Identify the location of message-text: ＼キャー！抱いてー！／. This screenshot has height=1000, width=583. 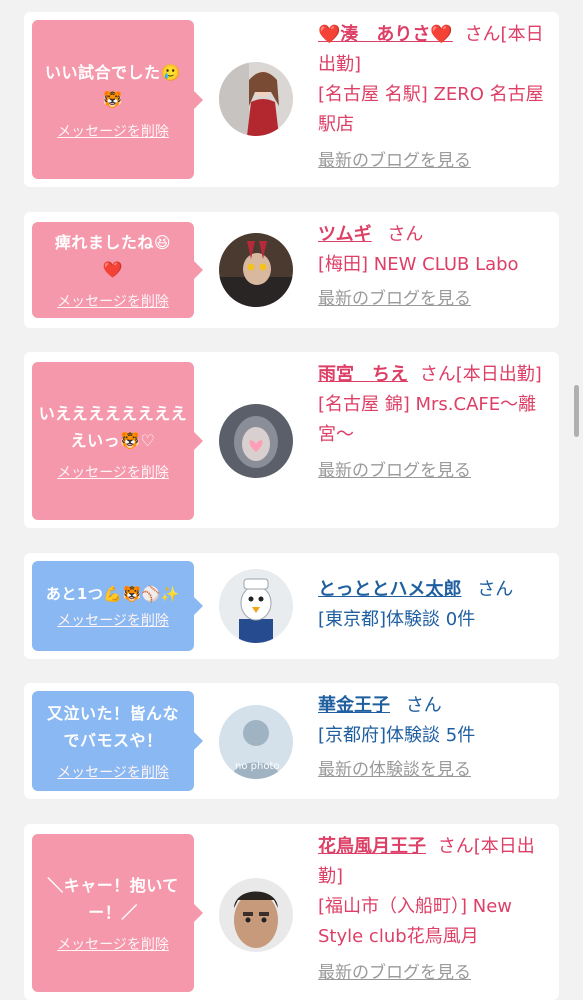
(113, 899).